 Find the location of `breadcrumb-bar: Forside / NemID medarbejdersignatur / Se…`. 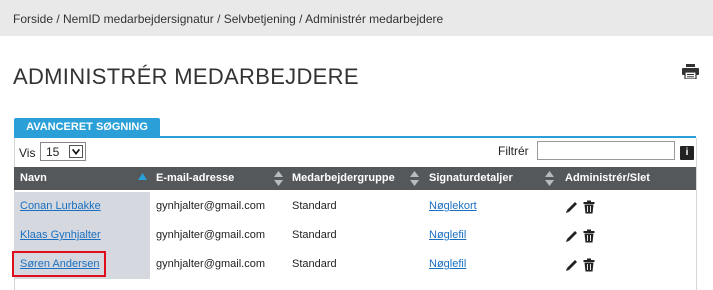

breadcrumb-bar: Forside / NemID medarbejdersignatur / Se… is located at coordinates (356, 18).